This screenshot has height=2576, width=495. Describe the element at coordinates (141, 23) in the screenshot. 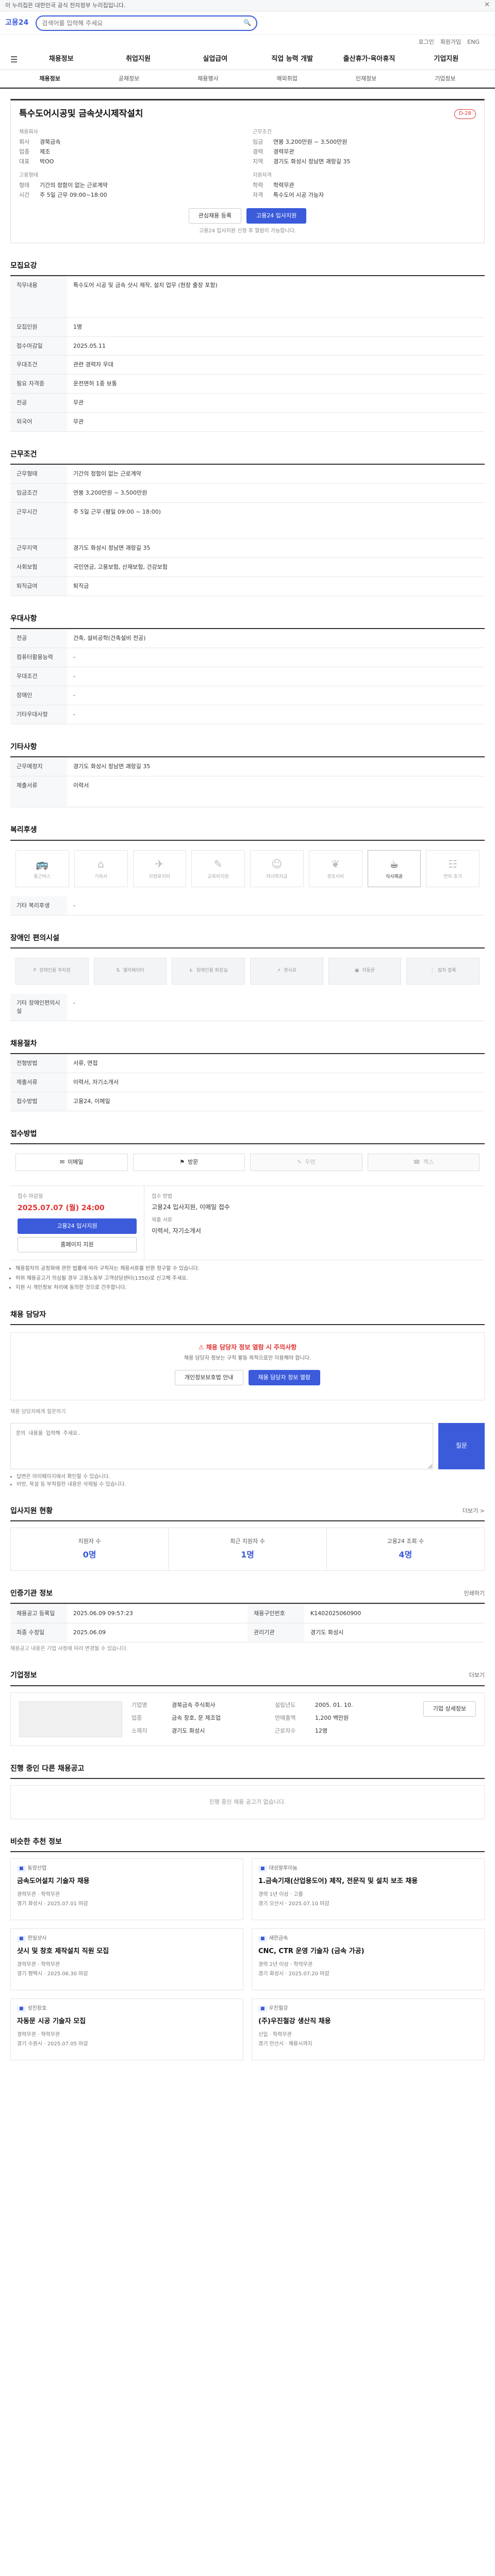

I see `search-input` at that location.